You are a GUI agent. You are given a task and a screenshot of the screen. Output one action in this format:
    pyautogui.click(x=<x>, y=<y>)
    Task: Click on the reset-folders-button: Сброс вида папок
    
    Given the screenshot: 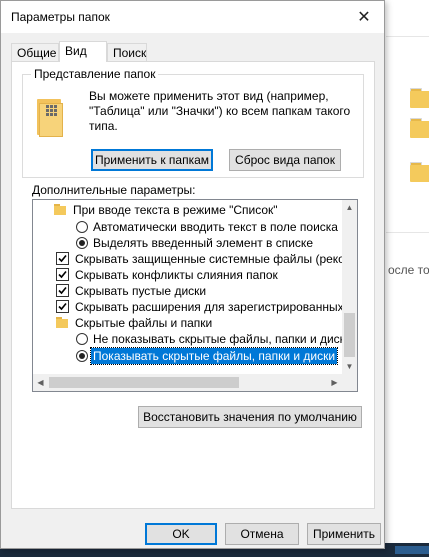 What is the action you would take?
    pyautogui.click(x=285, y=160)
    